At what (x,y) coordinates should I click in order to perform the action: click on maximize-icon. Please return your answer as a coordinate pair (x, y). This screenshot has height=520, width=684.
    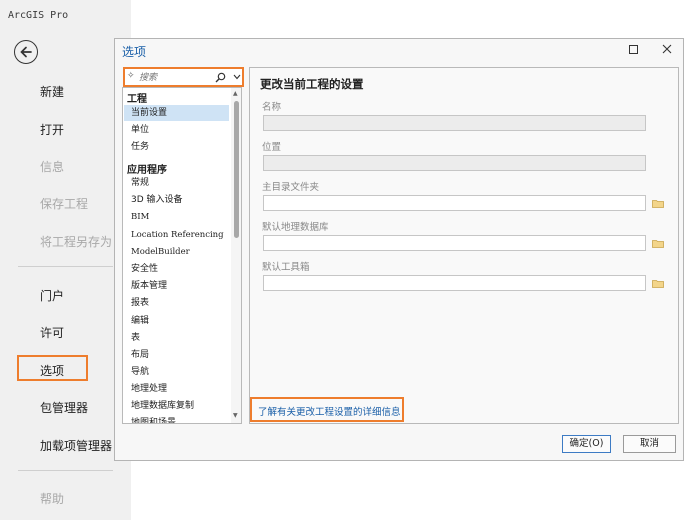
    Looking at the image, I should click on (633, 49).